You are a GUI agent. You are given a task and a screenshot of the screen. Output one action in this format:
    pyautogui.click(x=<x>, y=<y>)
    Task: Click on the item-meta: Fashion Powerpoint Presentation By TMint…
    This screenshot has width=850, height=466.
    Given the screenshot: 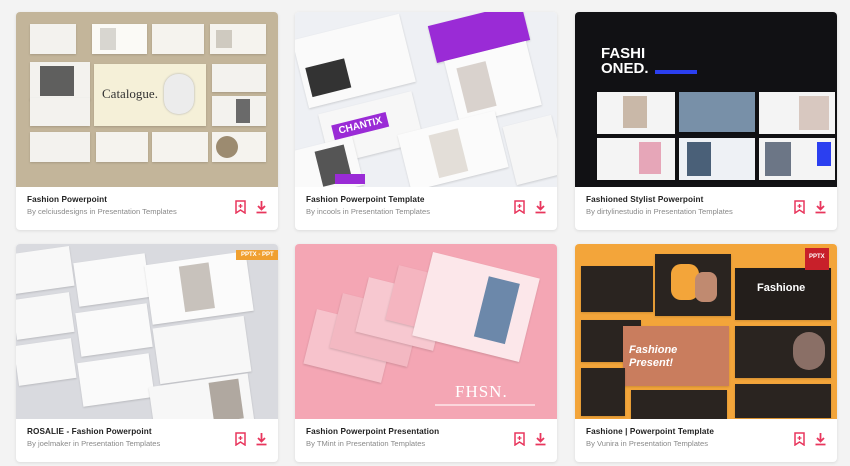 What is the action you would take?
    pyautogui.click(x=426, y=440)
    